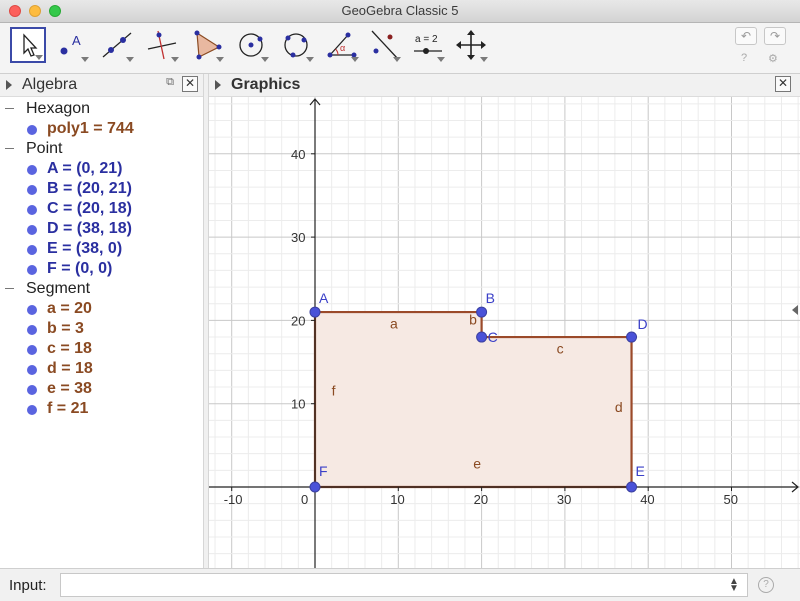 The width and height of the screenshot is (800, 601). Describe the element at coordinates (101, 109) in the screenshot. I see `algebra-group: Hexagon` at that location.